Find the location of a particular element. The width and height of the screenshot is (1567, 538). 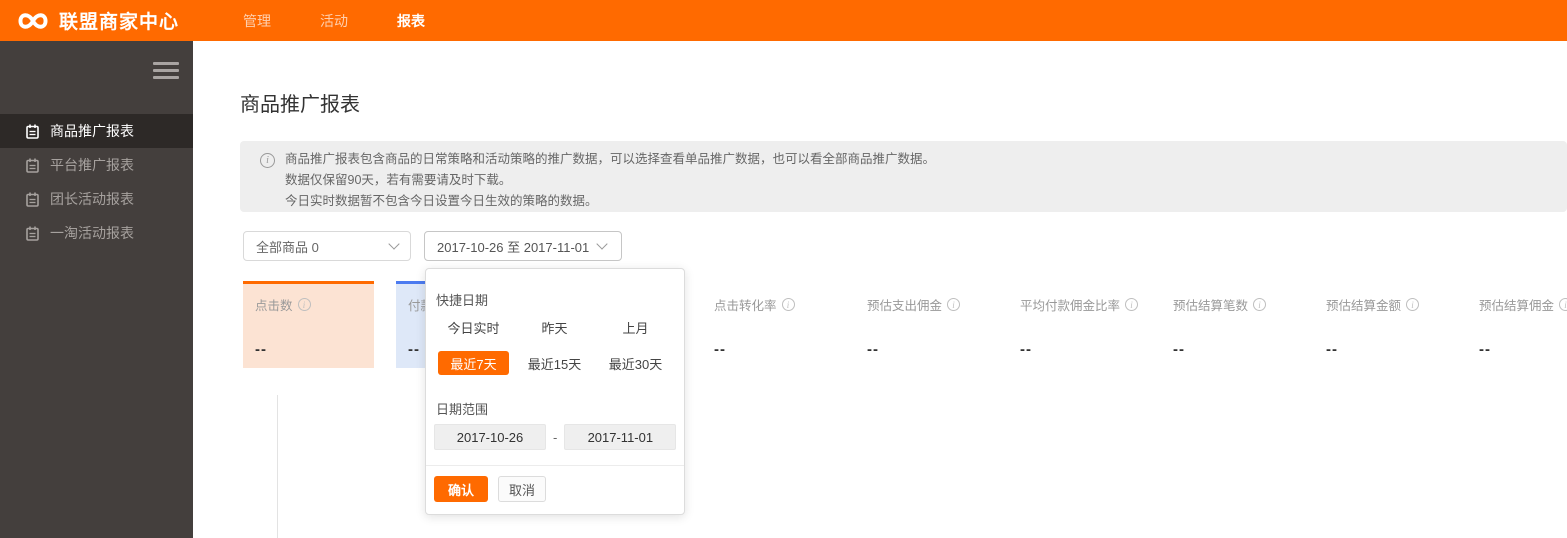

metric-label: 平均付款佣金比率 is located at coordinates (1070, 306).